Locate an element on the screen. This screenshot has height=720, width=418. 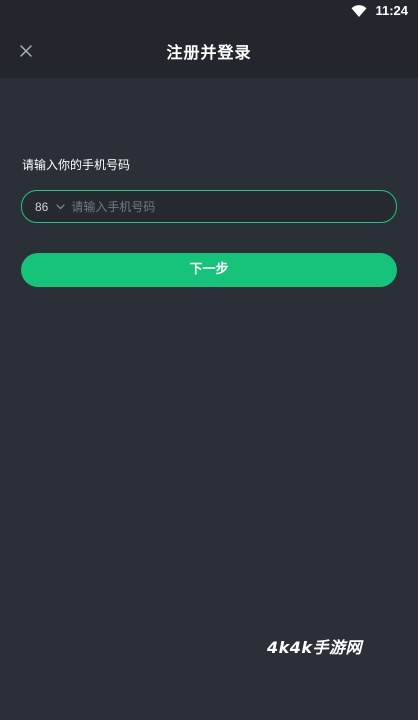
watermark: 4k4k手游网 is located at coordinates (315, 647).